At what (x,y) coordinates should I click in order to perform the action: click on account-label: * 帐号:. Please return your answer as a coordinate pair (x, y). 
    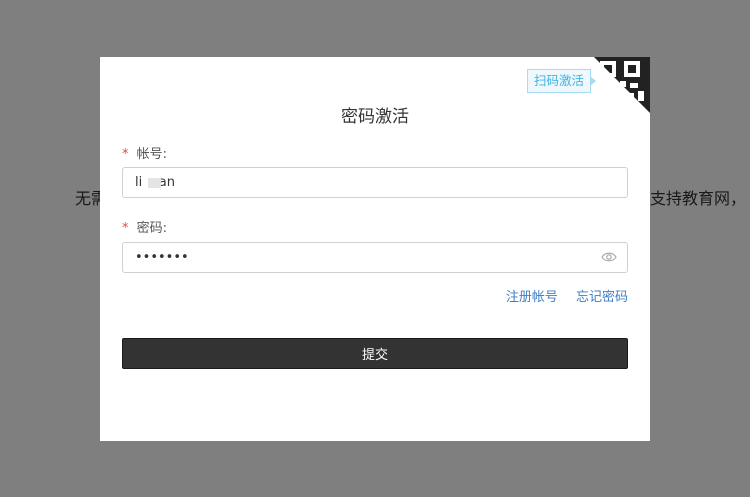
    Looking at the image, I should click on (144, 152).